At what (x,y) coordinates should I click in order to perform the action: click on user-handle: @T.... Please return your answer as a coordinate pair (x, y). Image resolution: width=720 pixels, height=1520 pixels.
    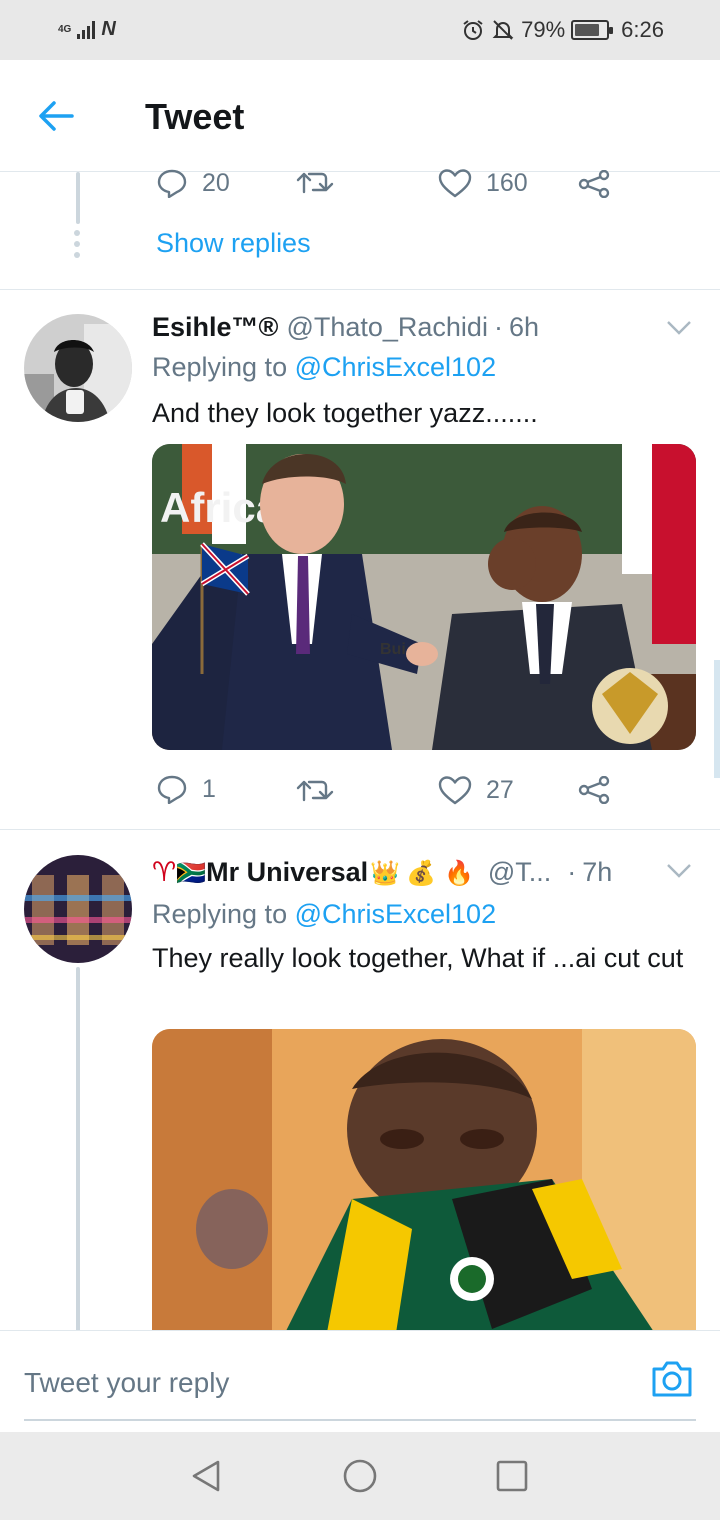
    Looking at the image, I should click on (519, 872).